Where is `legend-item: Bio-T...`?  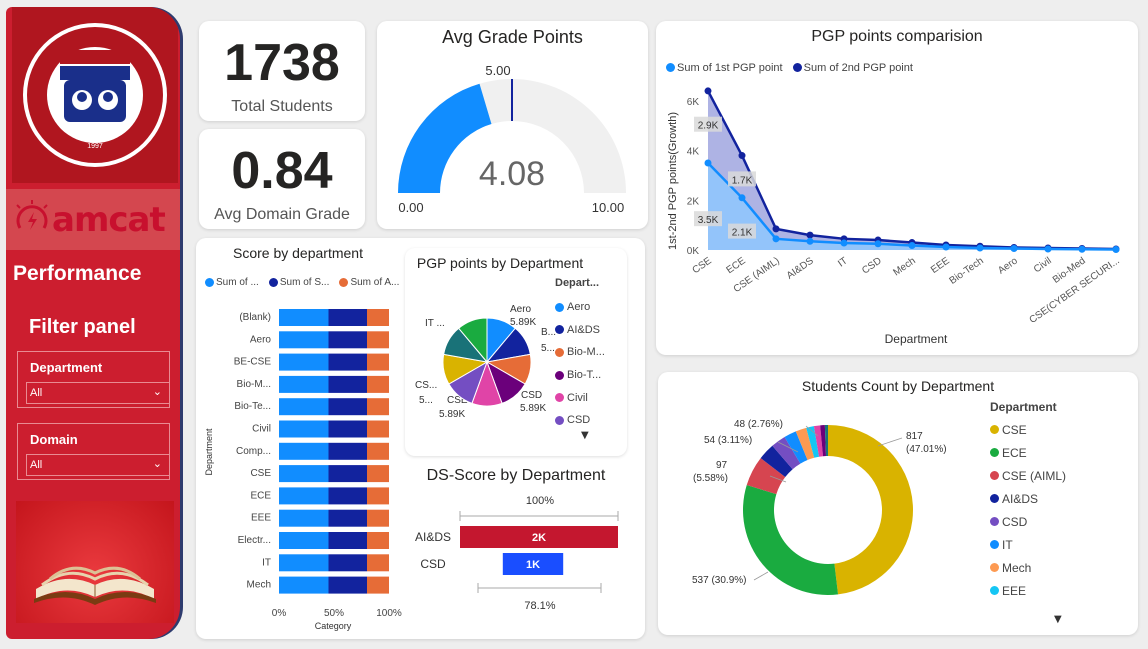 legend-item: Bio-T... is located at coordinates (580, 375).